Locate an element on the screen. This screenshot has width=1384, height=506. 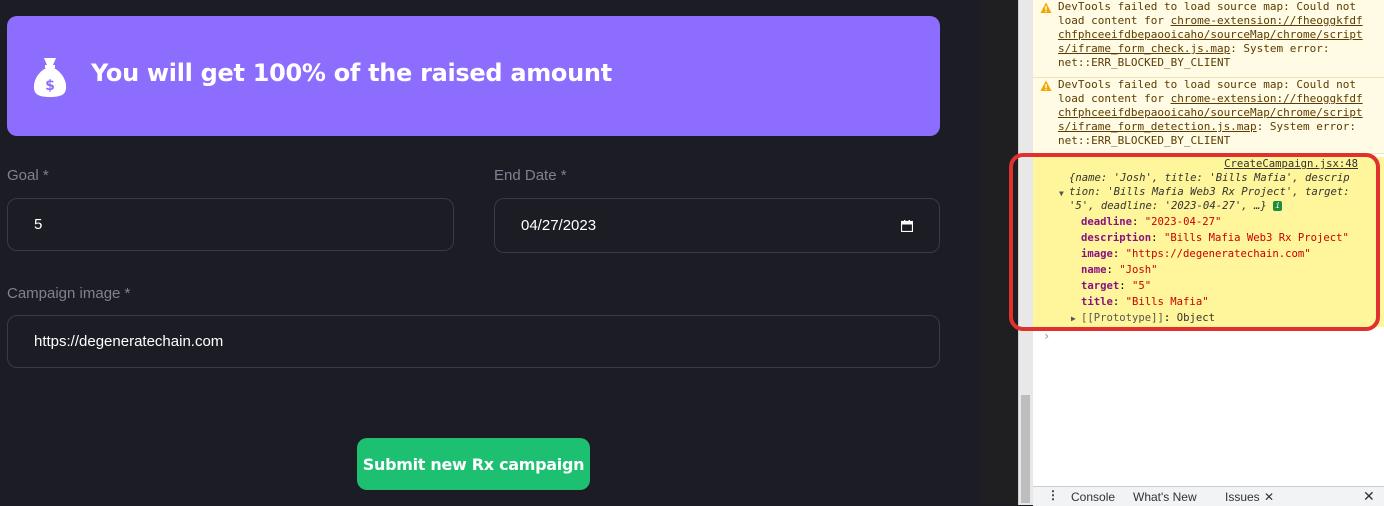
money-bag-icon: $ is located at coordinates (50, 77).